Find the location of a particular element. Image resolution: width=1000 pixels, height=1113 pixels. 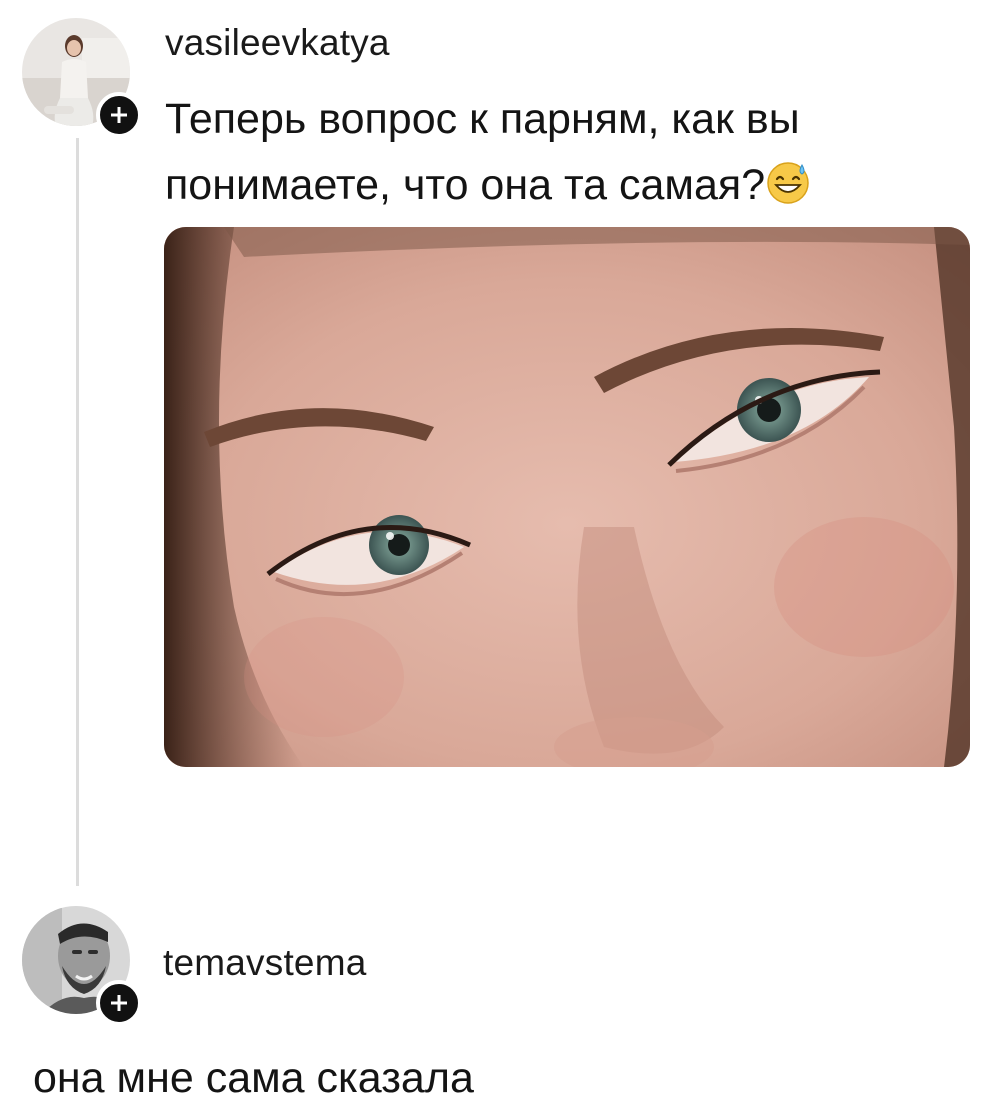

reply-author-username: temavstema is located at coordinates (265, 963).